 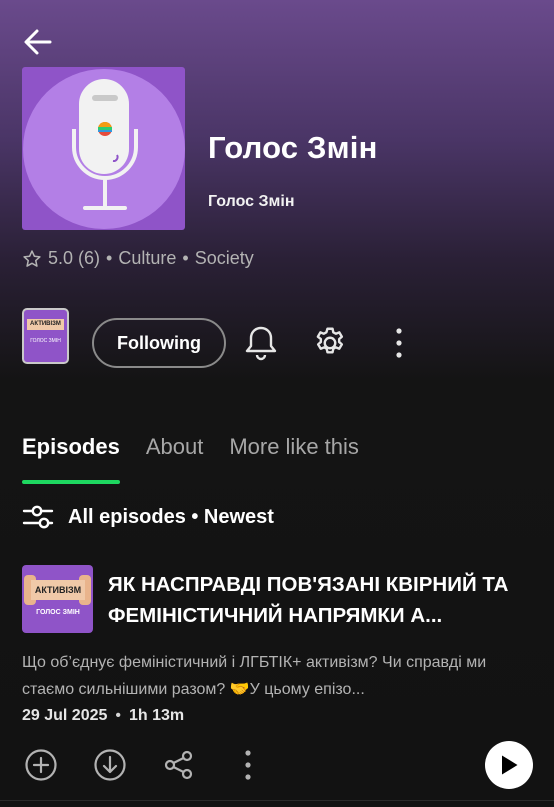 I want to click on episode-cover: АКТИВІЗМ ГОЛОС ЗМІН, so click(x=57, y=599).